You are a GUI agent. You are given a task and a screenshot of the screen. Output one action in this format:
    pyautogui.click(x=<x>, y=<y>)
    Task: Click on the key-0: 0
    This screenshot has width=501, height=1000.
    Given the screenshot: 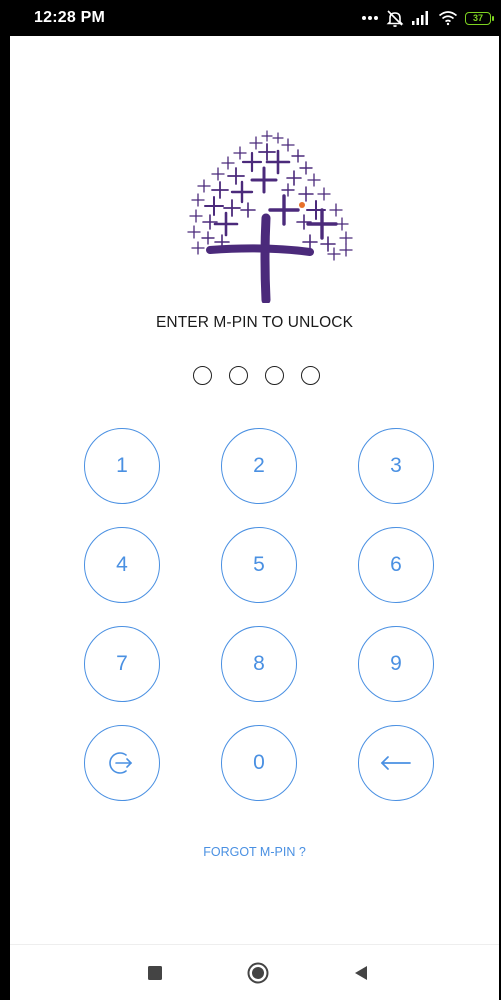 What is the action you would take?
    pyautogui.click(x=259, y=763)
    